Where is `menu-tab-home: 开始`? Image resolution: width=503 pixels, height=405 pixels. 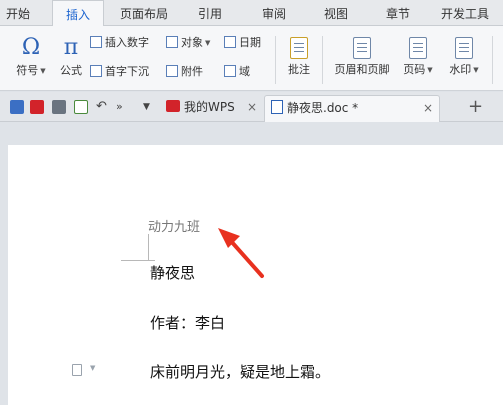
menu-tab-home: 开始 is located at coordinates (18, 13).